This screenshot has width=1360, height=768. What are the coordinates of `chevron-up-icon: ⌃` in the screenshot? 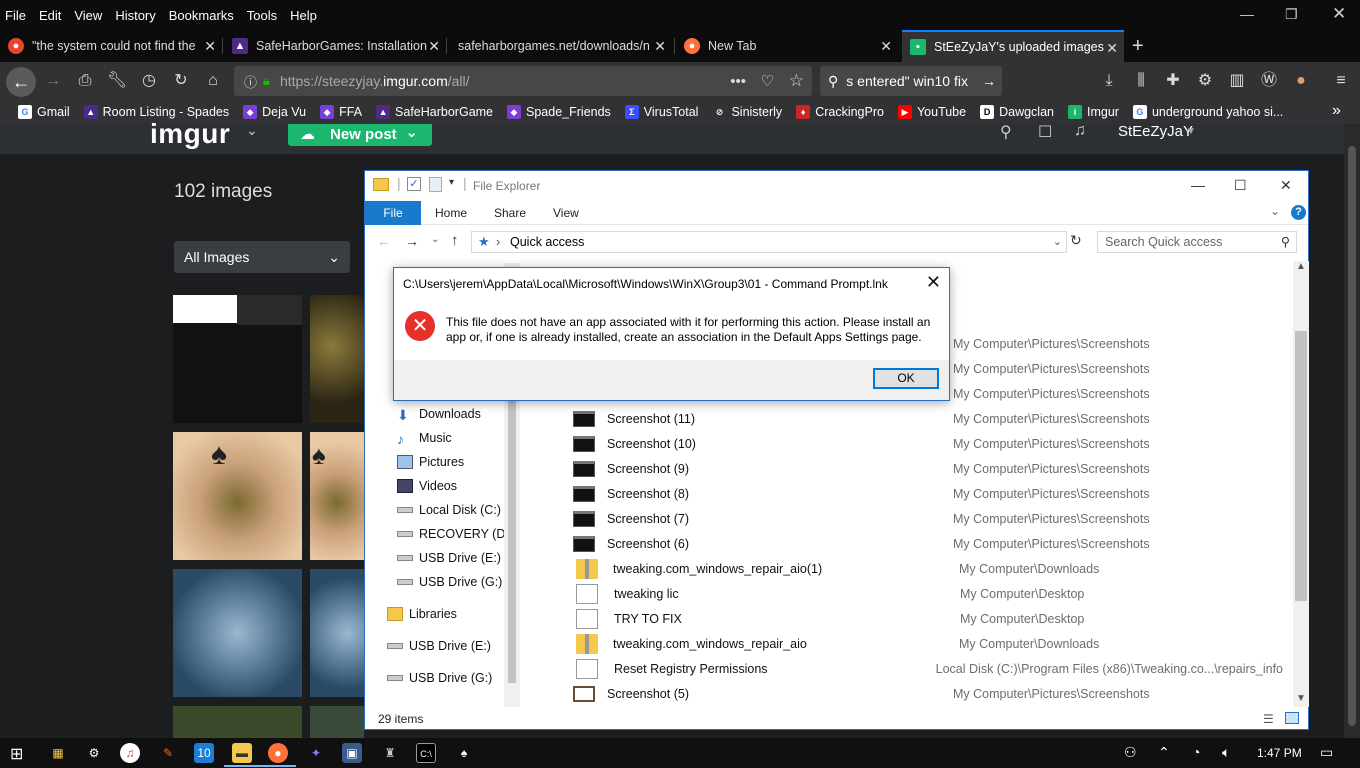 It's located at (1164, 752).